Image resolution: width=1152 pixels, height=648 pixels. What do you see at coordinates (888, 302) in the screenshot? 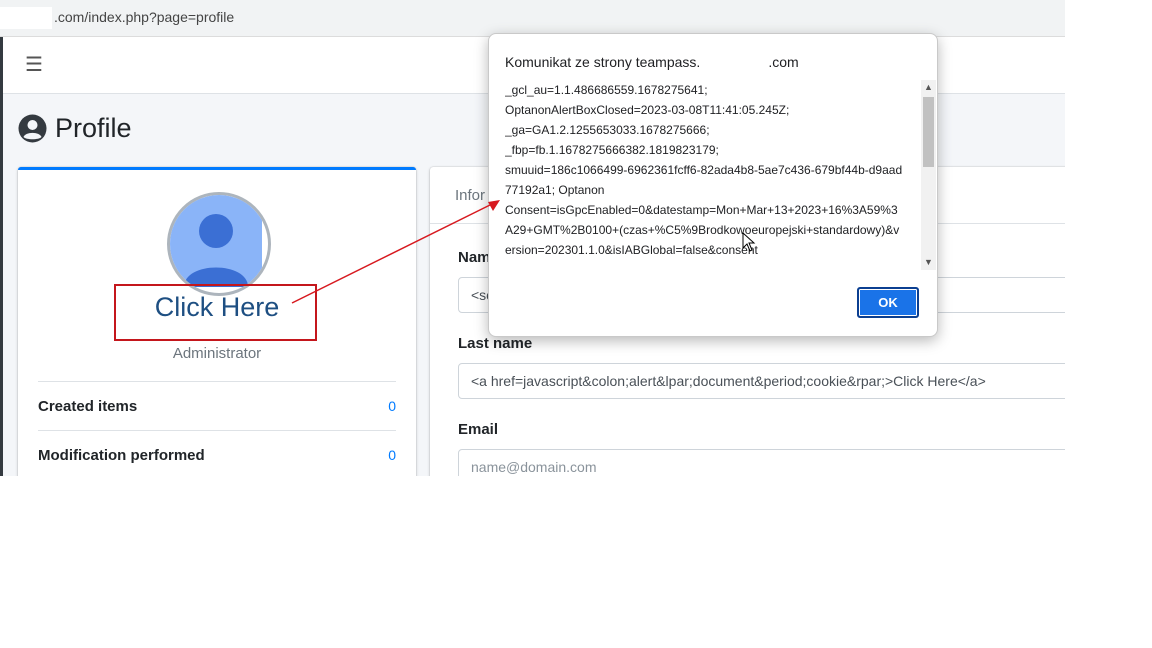
I see `ok-button: OK` at bounding box center [888, 302].